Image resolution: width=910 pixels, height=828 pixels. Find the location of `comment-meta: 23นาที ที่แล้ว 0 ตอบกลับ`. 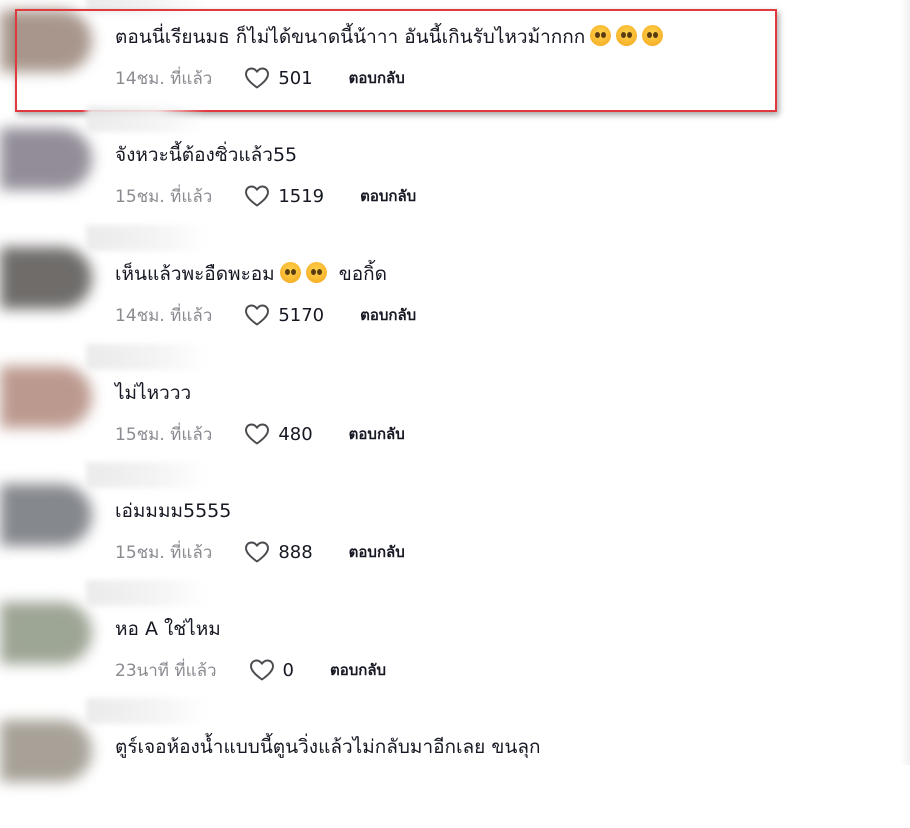

comment-meta: 23นาที ที่แล้ว 0 ตอบกลับ is located at coordinates (250, 670).